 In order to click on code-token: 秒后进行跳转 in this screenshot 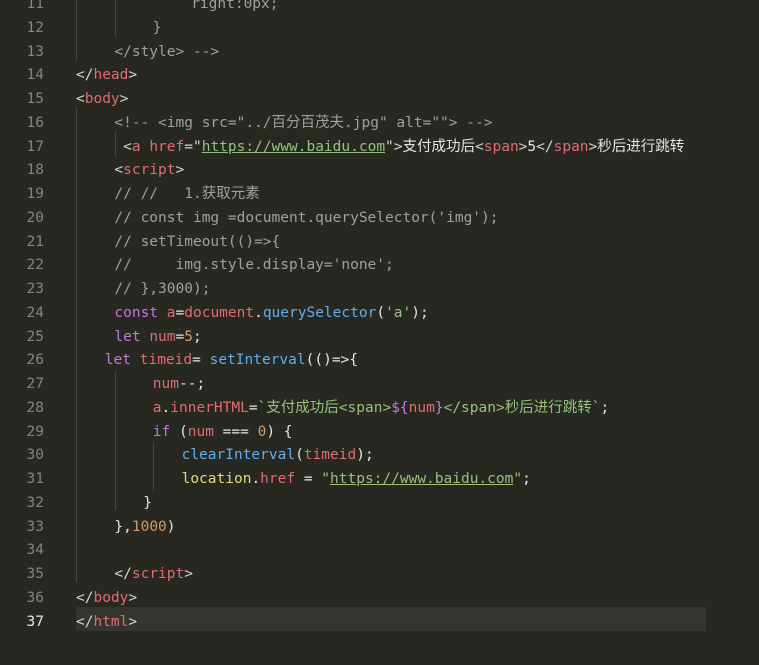, I will do `click(641, 146)`.